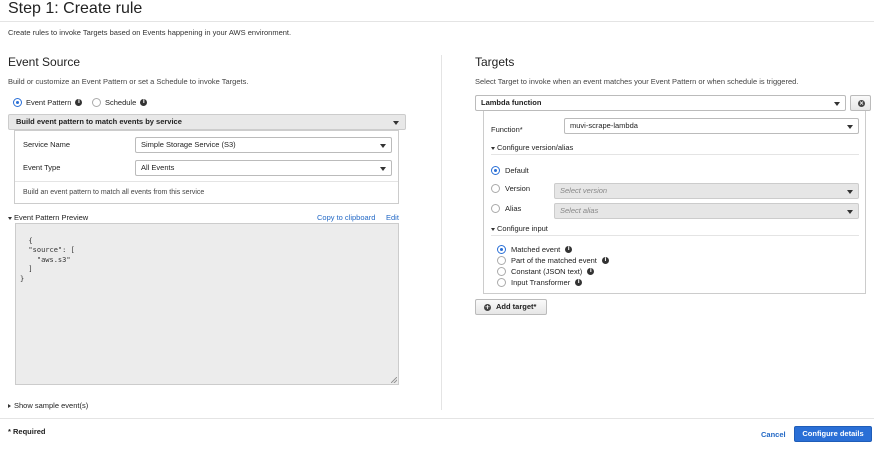 This screenshot has width=874, height=452. What do you see at coordinates (437, 418) in the screenshot?
I see `footer-divider` at bounding box center [437, 418].